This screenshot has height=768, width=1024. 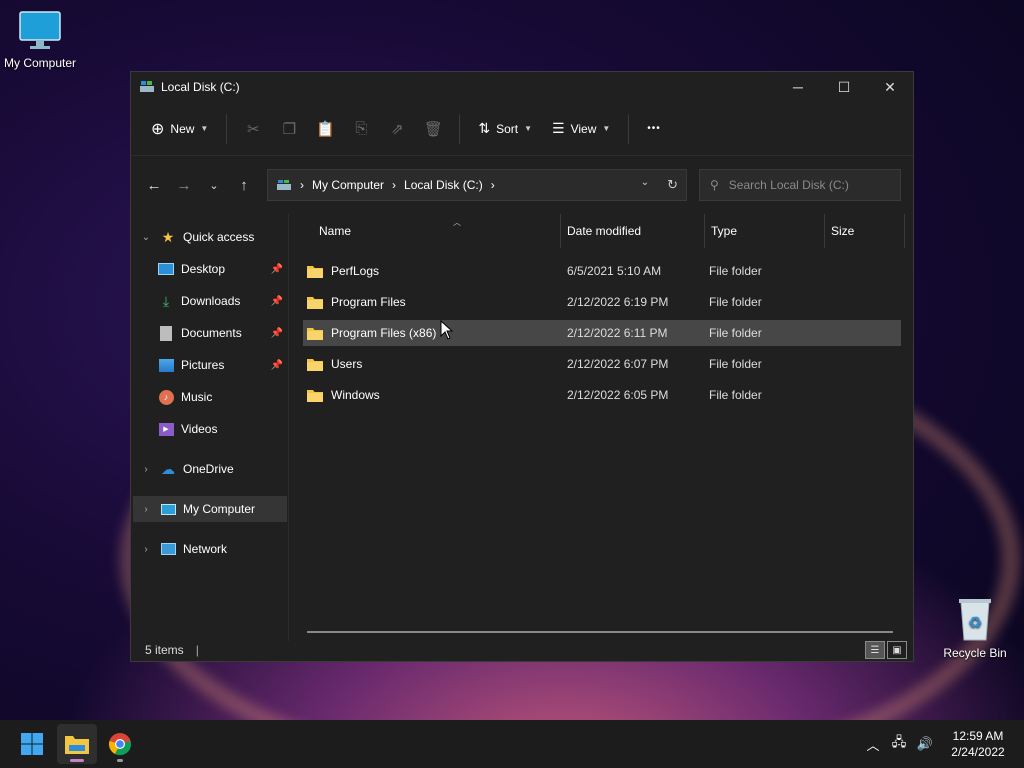 What do you see at coordinates (581, 129) in the screenshot?
I see `view-button: ☰ View ▼` at bounding box center [581, 129].